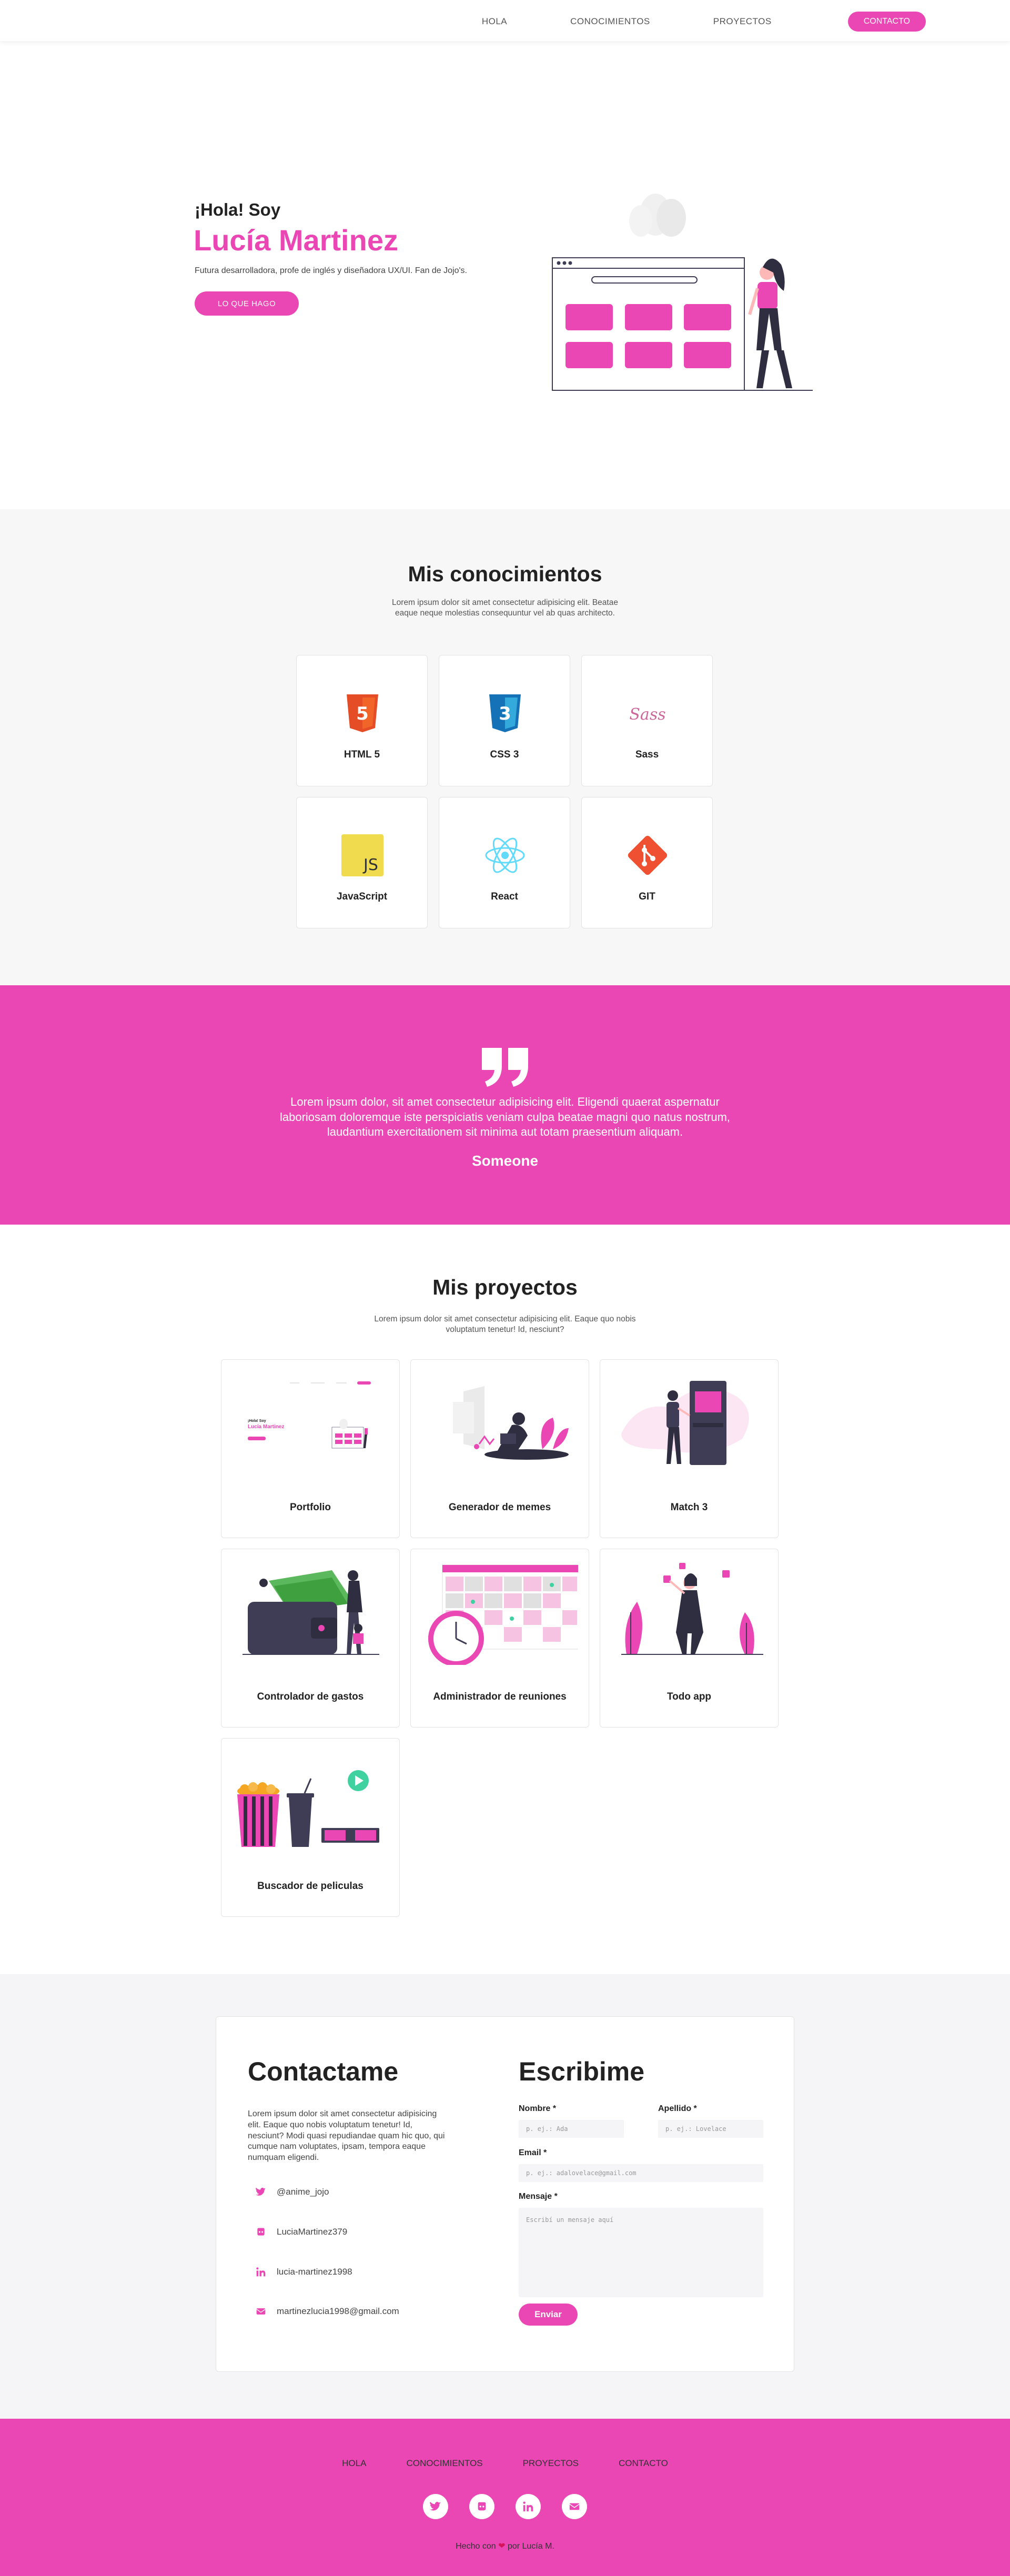 This screenshot has width=1010, height=2576. I want to click on hero-illustration, so click(682, 292).